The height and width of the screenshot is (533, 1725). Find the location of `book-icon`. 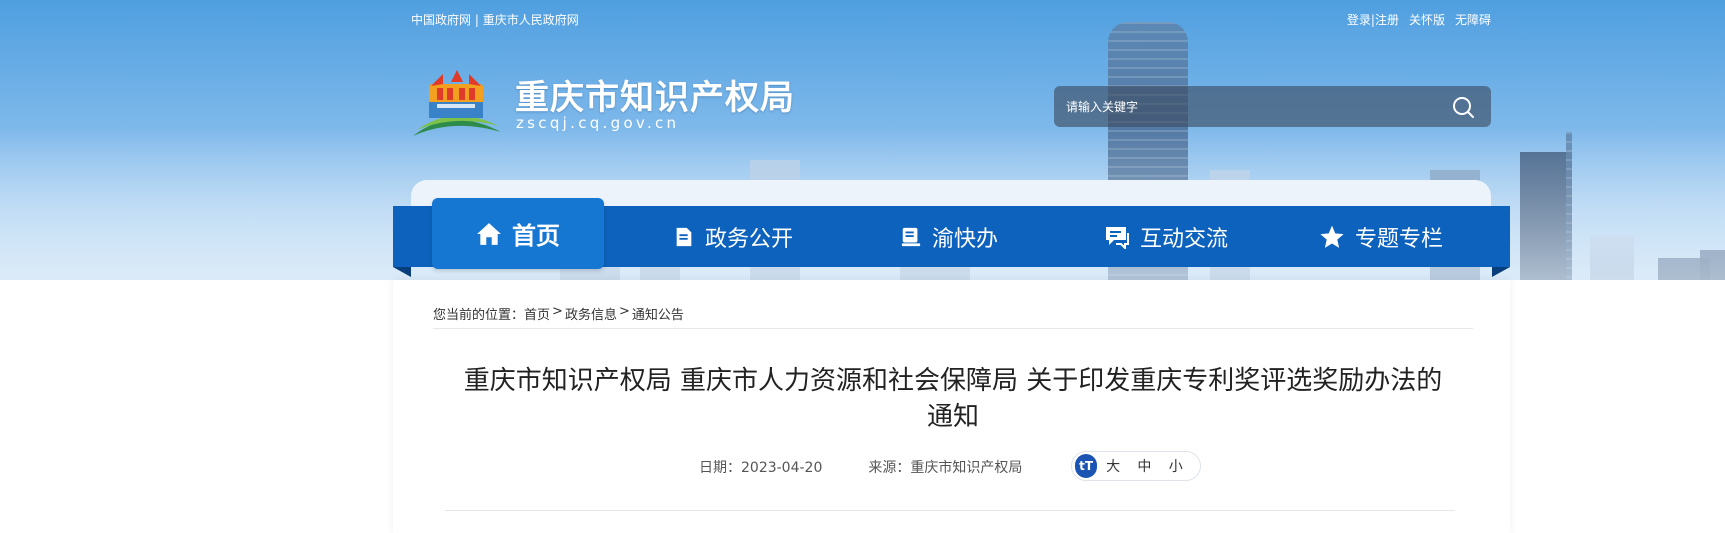

book-icon is located at coordinates (911, 236).